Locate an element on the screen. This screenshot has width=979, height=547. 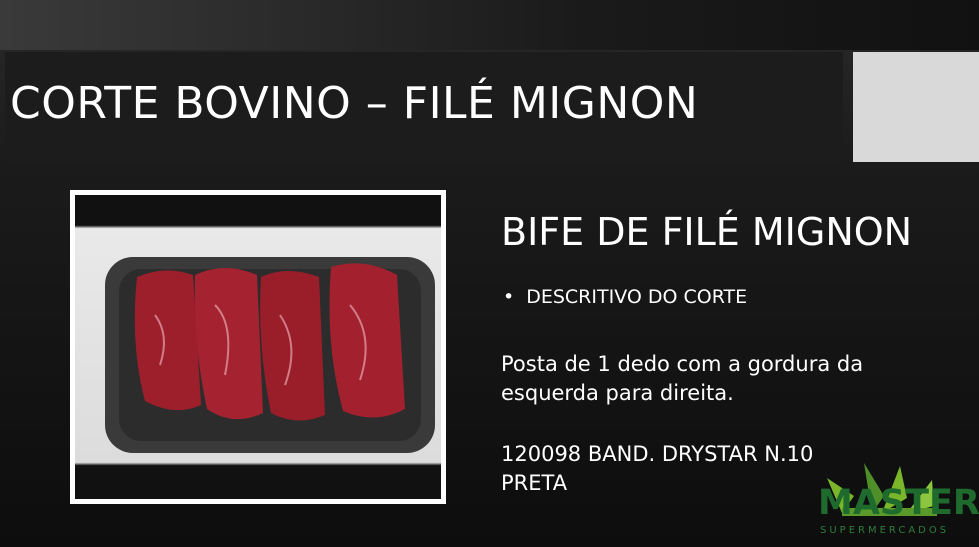
packaging-info: 120098 BAND. DRYSTAR N.10 PRETA is located at coordinates (657, 468).